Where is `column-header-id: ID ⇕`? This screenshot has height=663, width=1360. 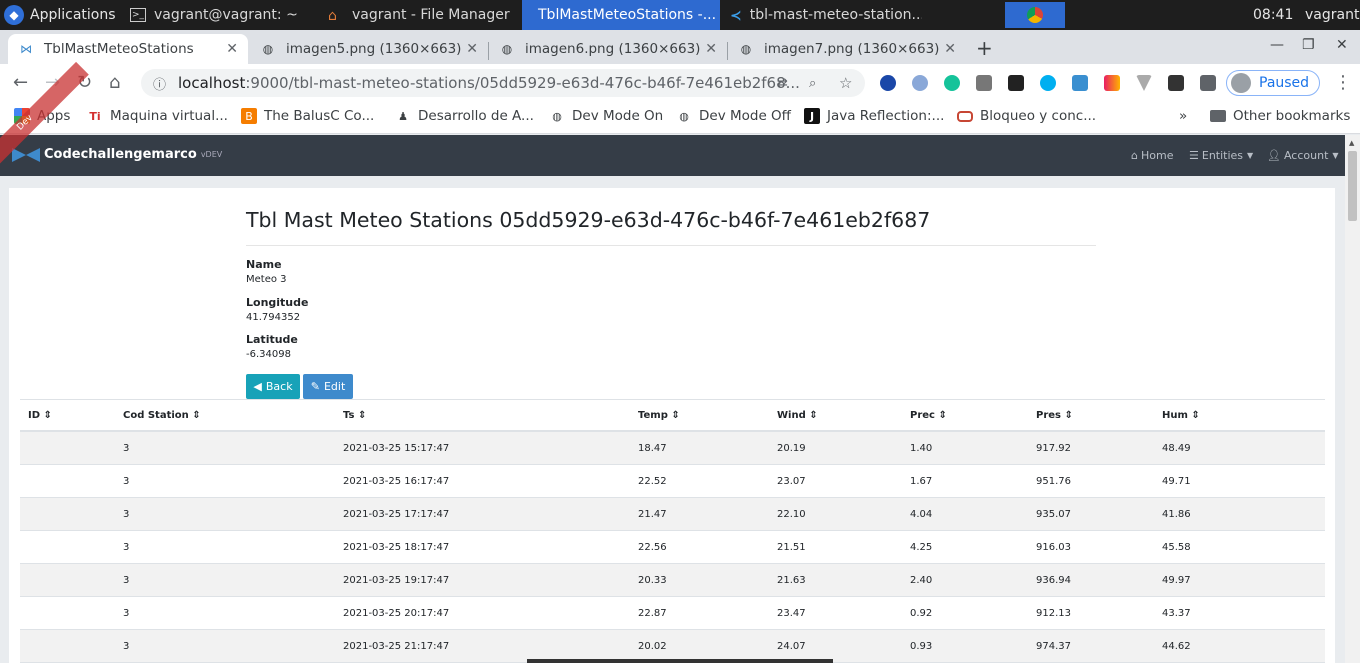
column-header-id: ID ⇕ is located at coordinates (40, 415).